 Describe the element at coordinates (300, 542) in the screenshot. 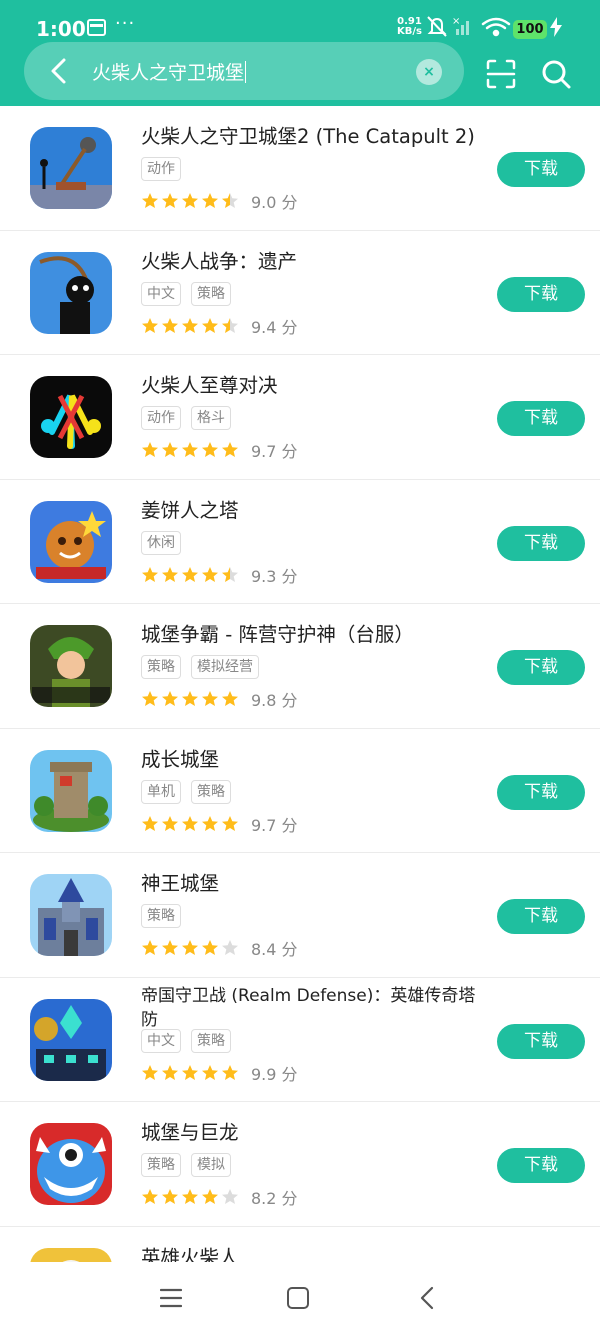

I see `list-item: 姜饼人之塔 休闲 9.3 分 下载` at that location.